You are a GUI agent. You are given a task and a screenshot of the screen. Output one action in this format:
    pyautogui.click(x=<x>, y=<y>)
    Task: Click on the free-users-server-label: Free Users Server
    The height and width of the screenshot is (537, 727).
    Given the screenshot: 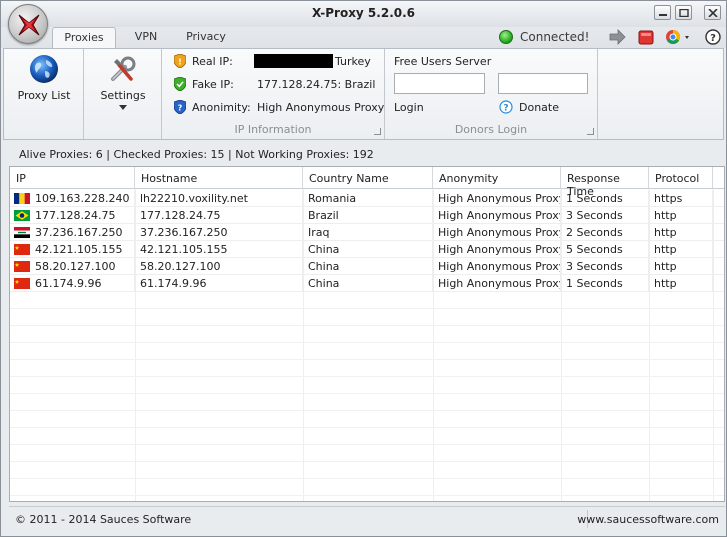 What is the action you would take?
    pyautogui.click(x=443, y=61)
    